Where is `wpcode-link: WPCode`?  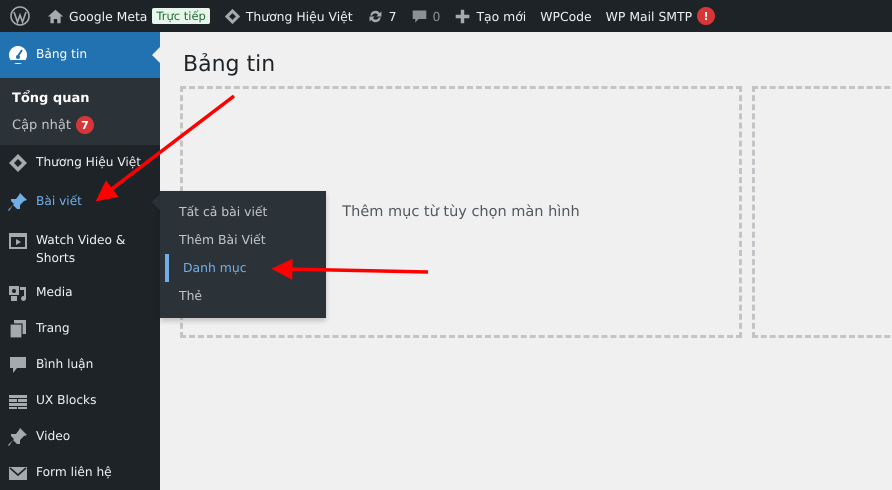
wpcode-link: WPCode is located at coordinates (566, 16).